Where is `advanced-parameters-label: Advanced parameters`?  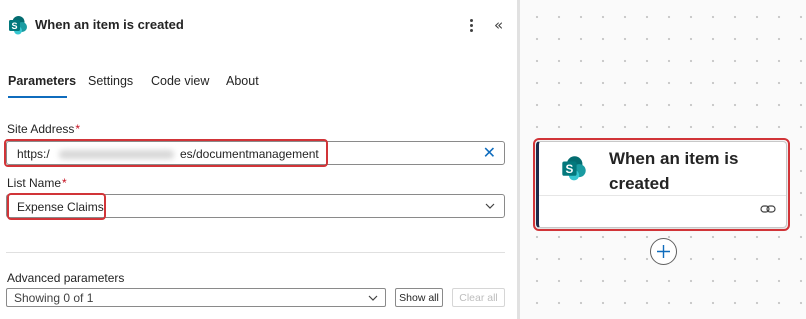 advanced-parameters-label: Advanced parameters is located at coordinates (66, 278).